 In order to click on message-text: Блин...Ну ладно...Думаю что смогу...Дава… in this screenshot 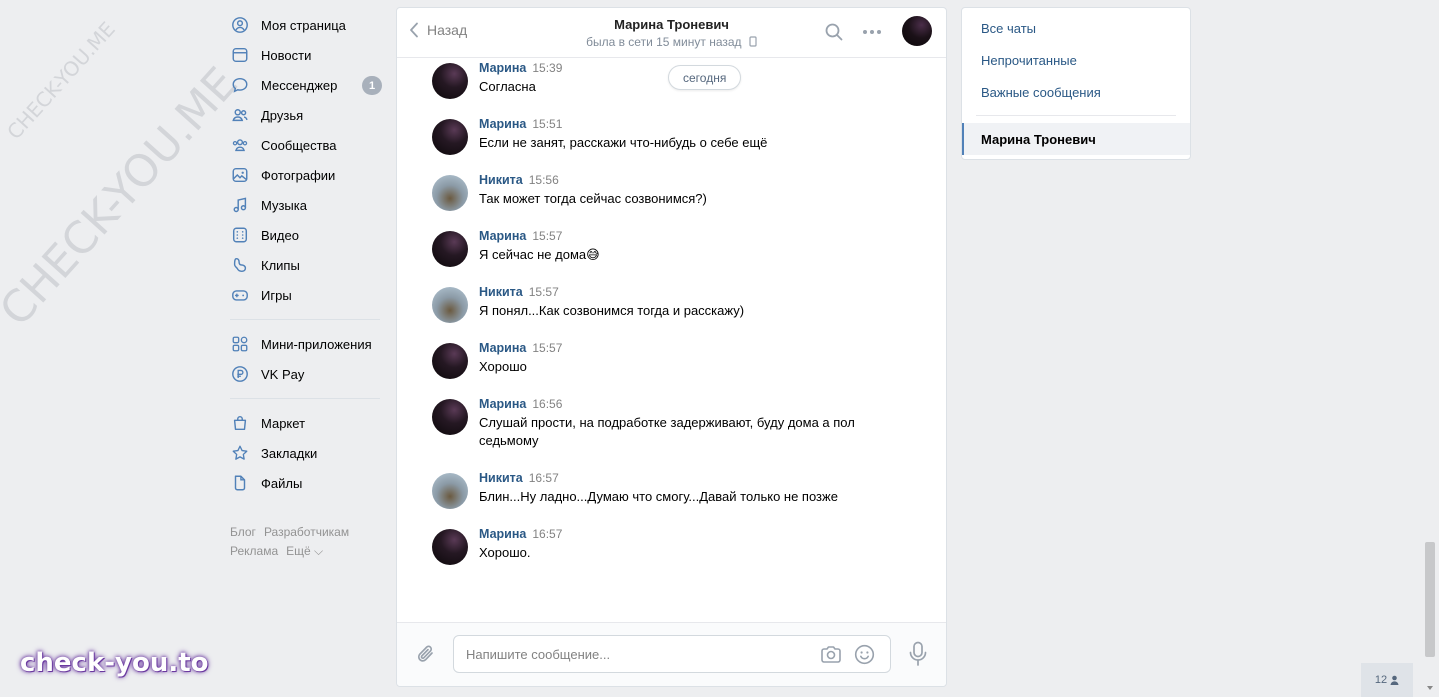, I will do `click(658, 496)`.